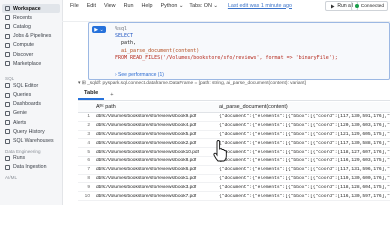 The image size is (390, 240). I want to click on sidebar-item-genie: Genie, so click(31, 113).